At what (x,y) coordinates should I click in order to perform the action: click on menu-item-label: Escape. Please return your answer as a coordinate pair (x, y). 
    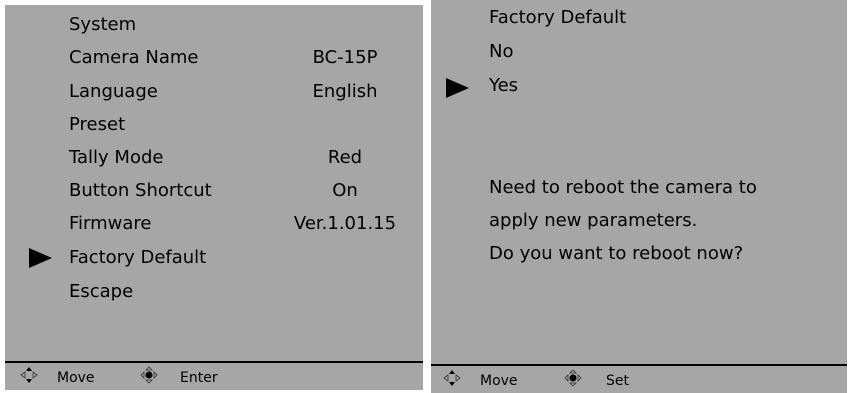
    Looking at the image, I should click on (101, 291).